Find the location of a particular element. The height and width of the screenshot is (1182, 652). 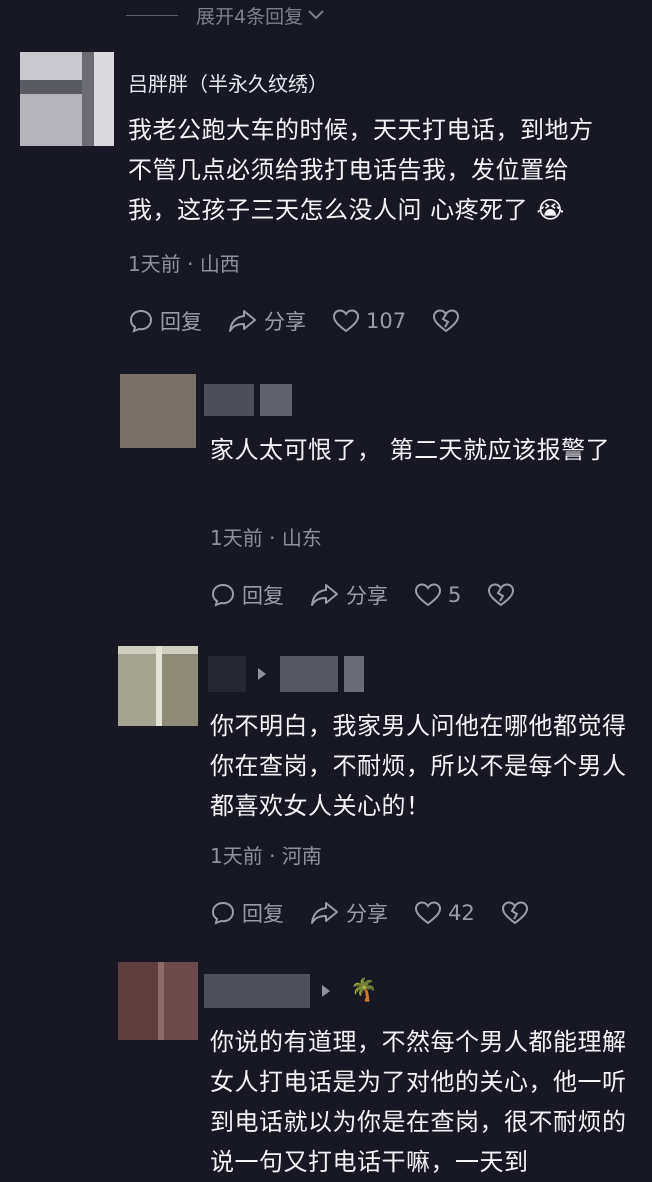

like-button: 42 is located at coordinates (444, 913).